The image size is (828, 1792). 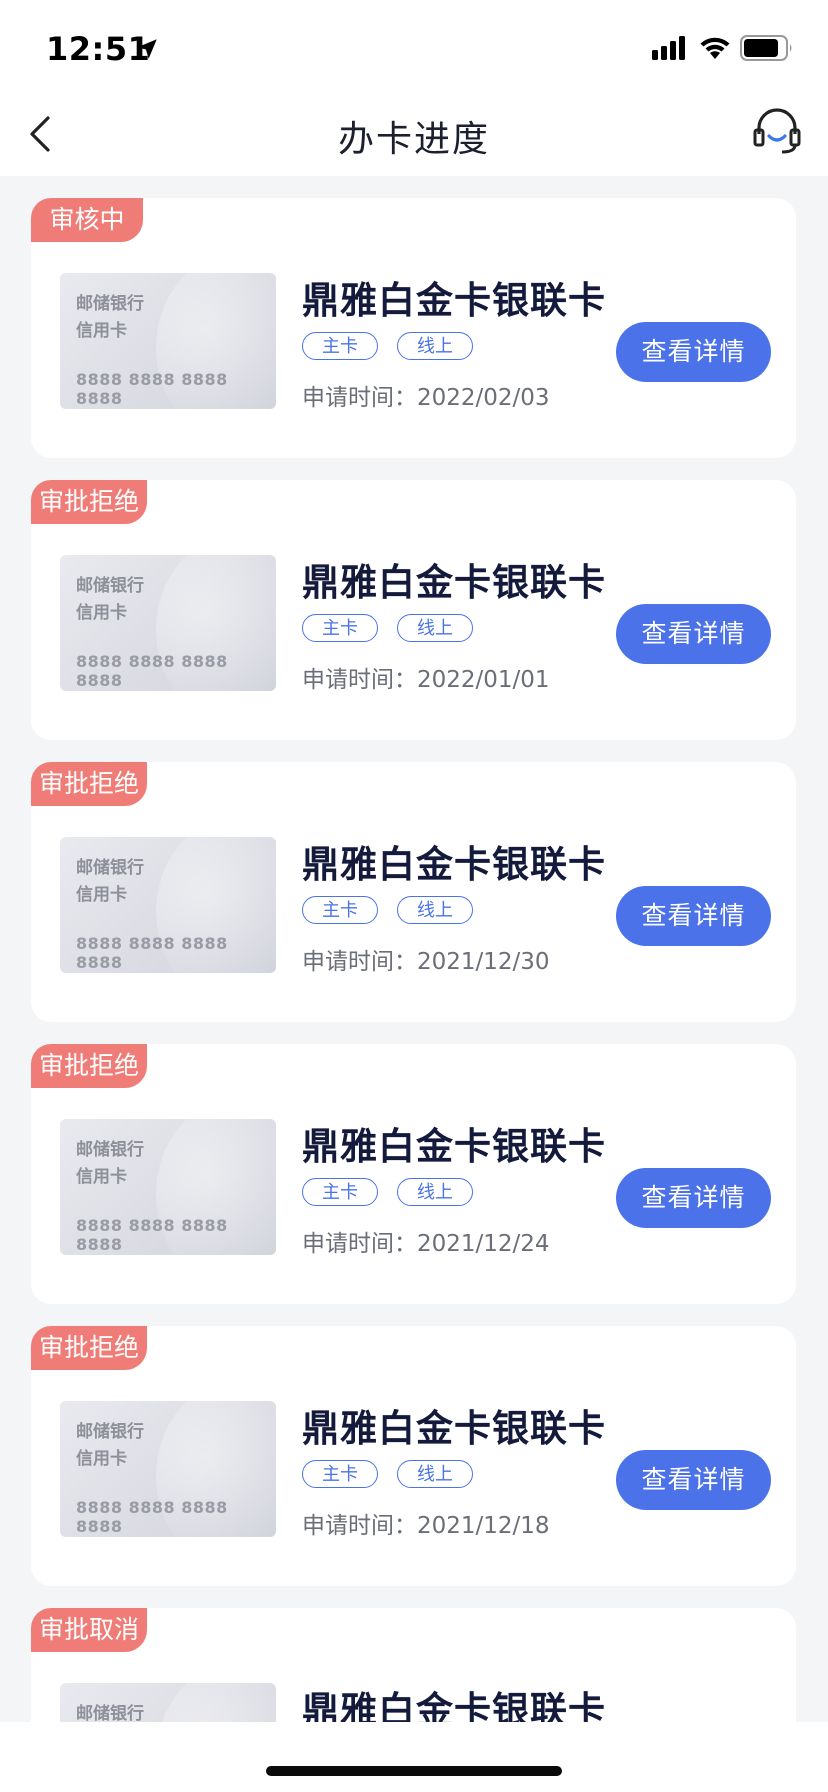 I want to click on credit-card-image: 邮储银行, so click(x=168, y=1702).